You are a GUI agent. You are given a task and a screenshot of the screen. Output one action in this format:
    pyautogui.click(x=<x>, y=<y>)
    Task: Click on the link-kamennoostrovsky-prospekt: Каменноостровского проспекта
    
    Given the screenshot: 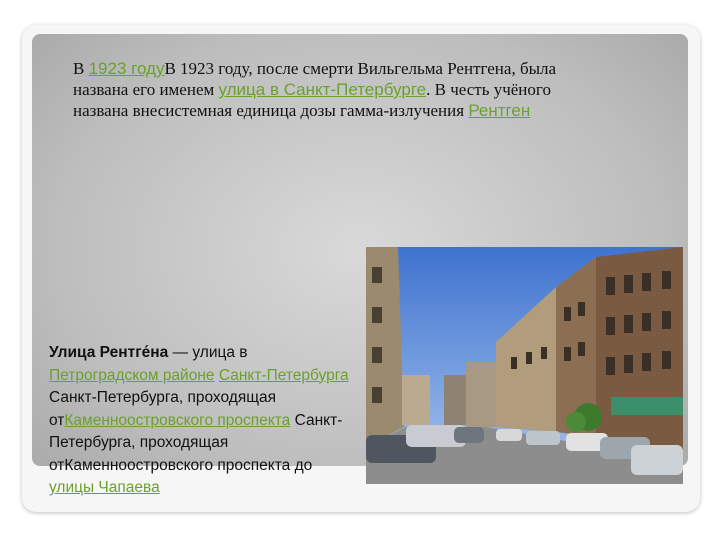 What is the action you would take?
    pyautogui.click(x=177, y=420)
    